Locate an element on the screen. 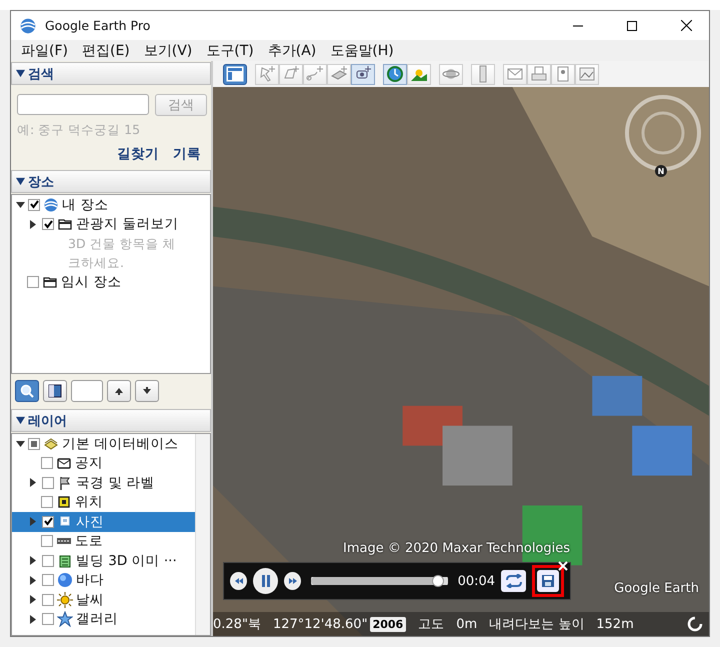 This screenshot has height=647, width=720. elevation-label: 고도 is located at coordinates (431, 624).